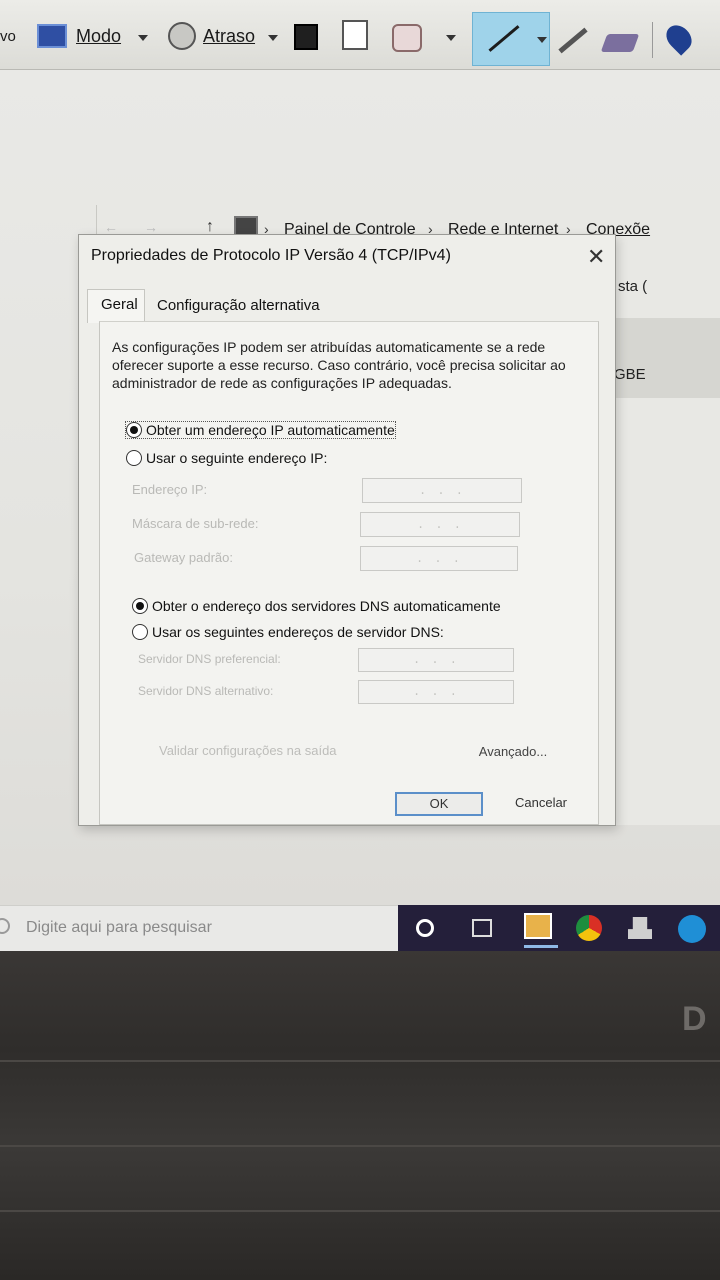 The image size is (720, 1280). Describe the element at coordinates (694, 1019) in the screenshot. I see `laptop-logo: D` at that location.